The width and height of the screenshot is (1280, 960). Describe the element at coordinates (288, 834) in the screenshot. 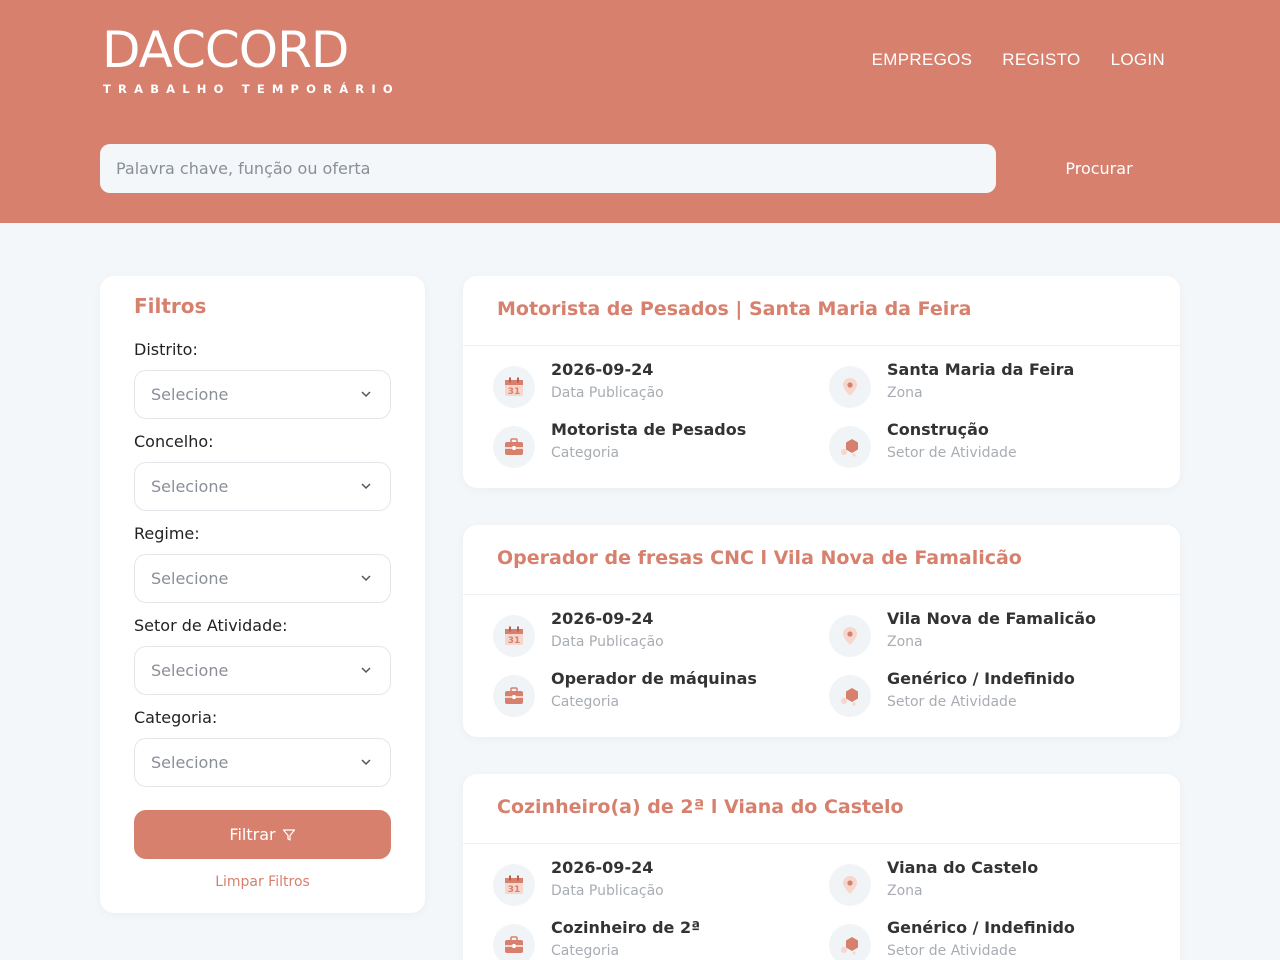

I see `funnel-icon` at that location.